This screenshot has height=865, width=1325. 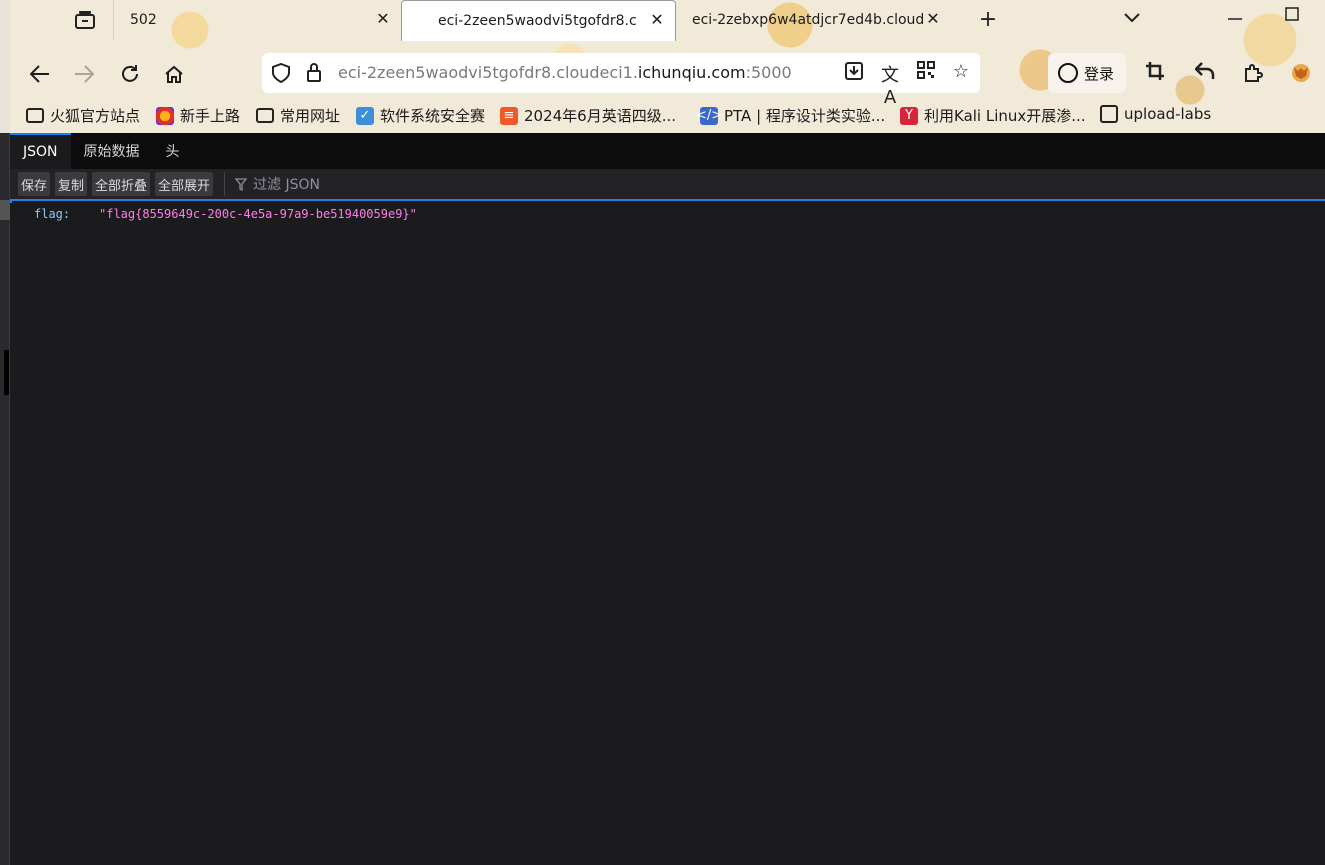 I want to click on background-window-edge, so click(x=5, y=432).